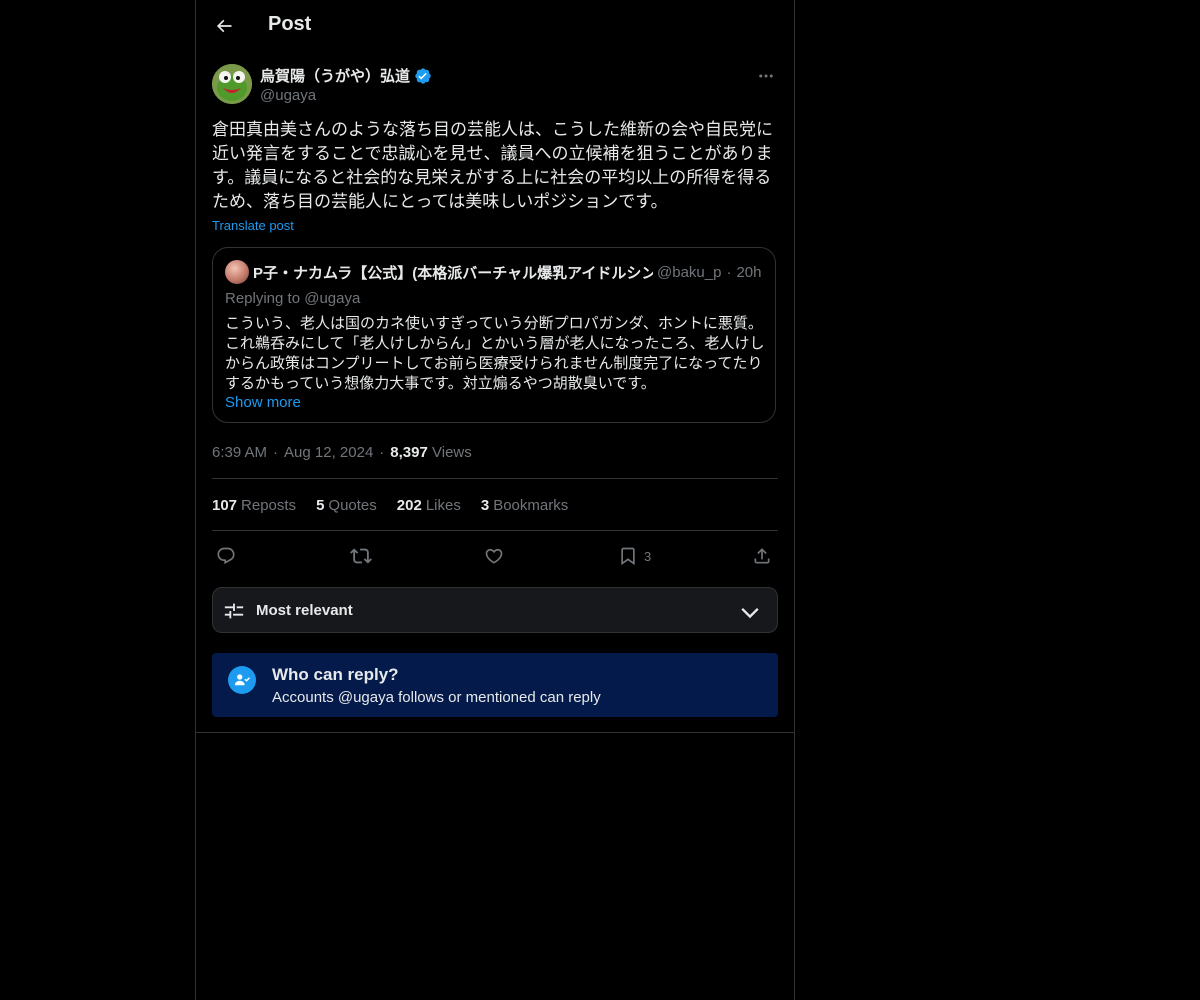 This screenshot has width=1200, height=1000. I want to click on share-button, so click(762, 556).